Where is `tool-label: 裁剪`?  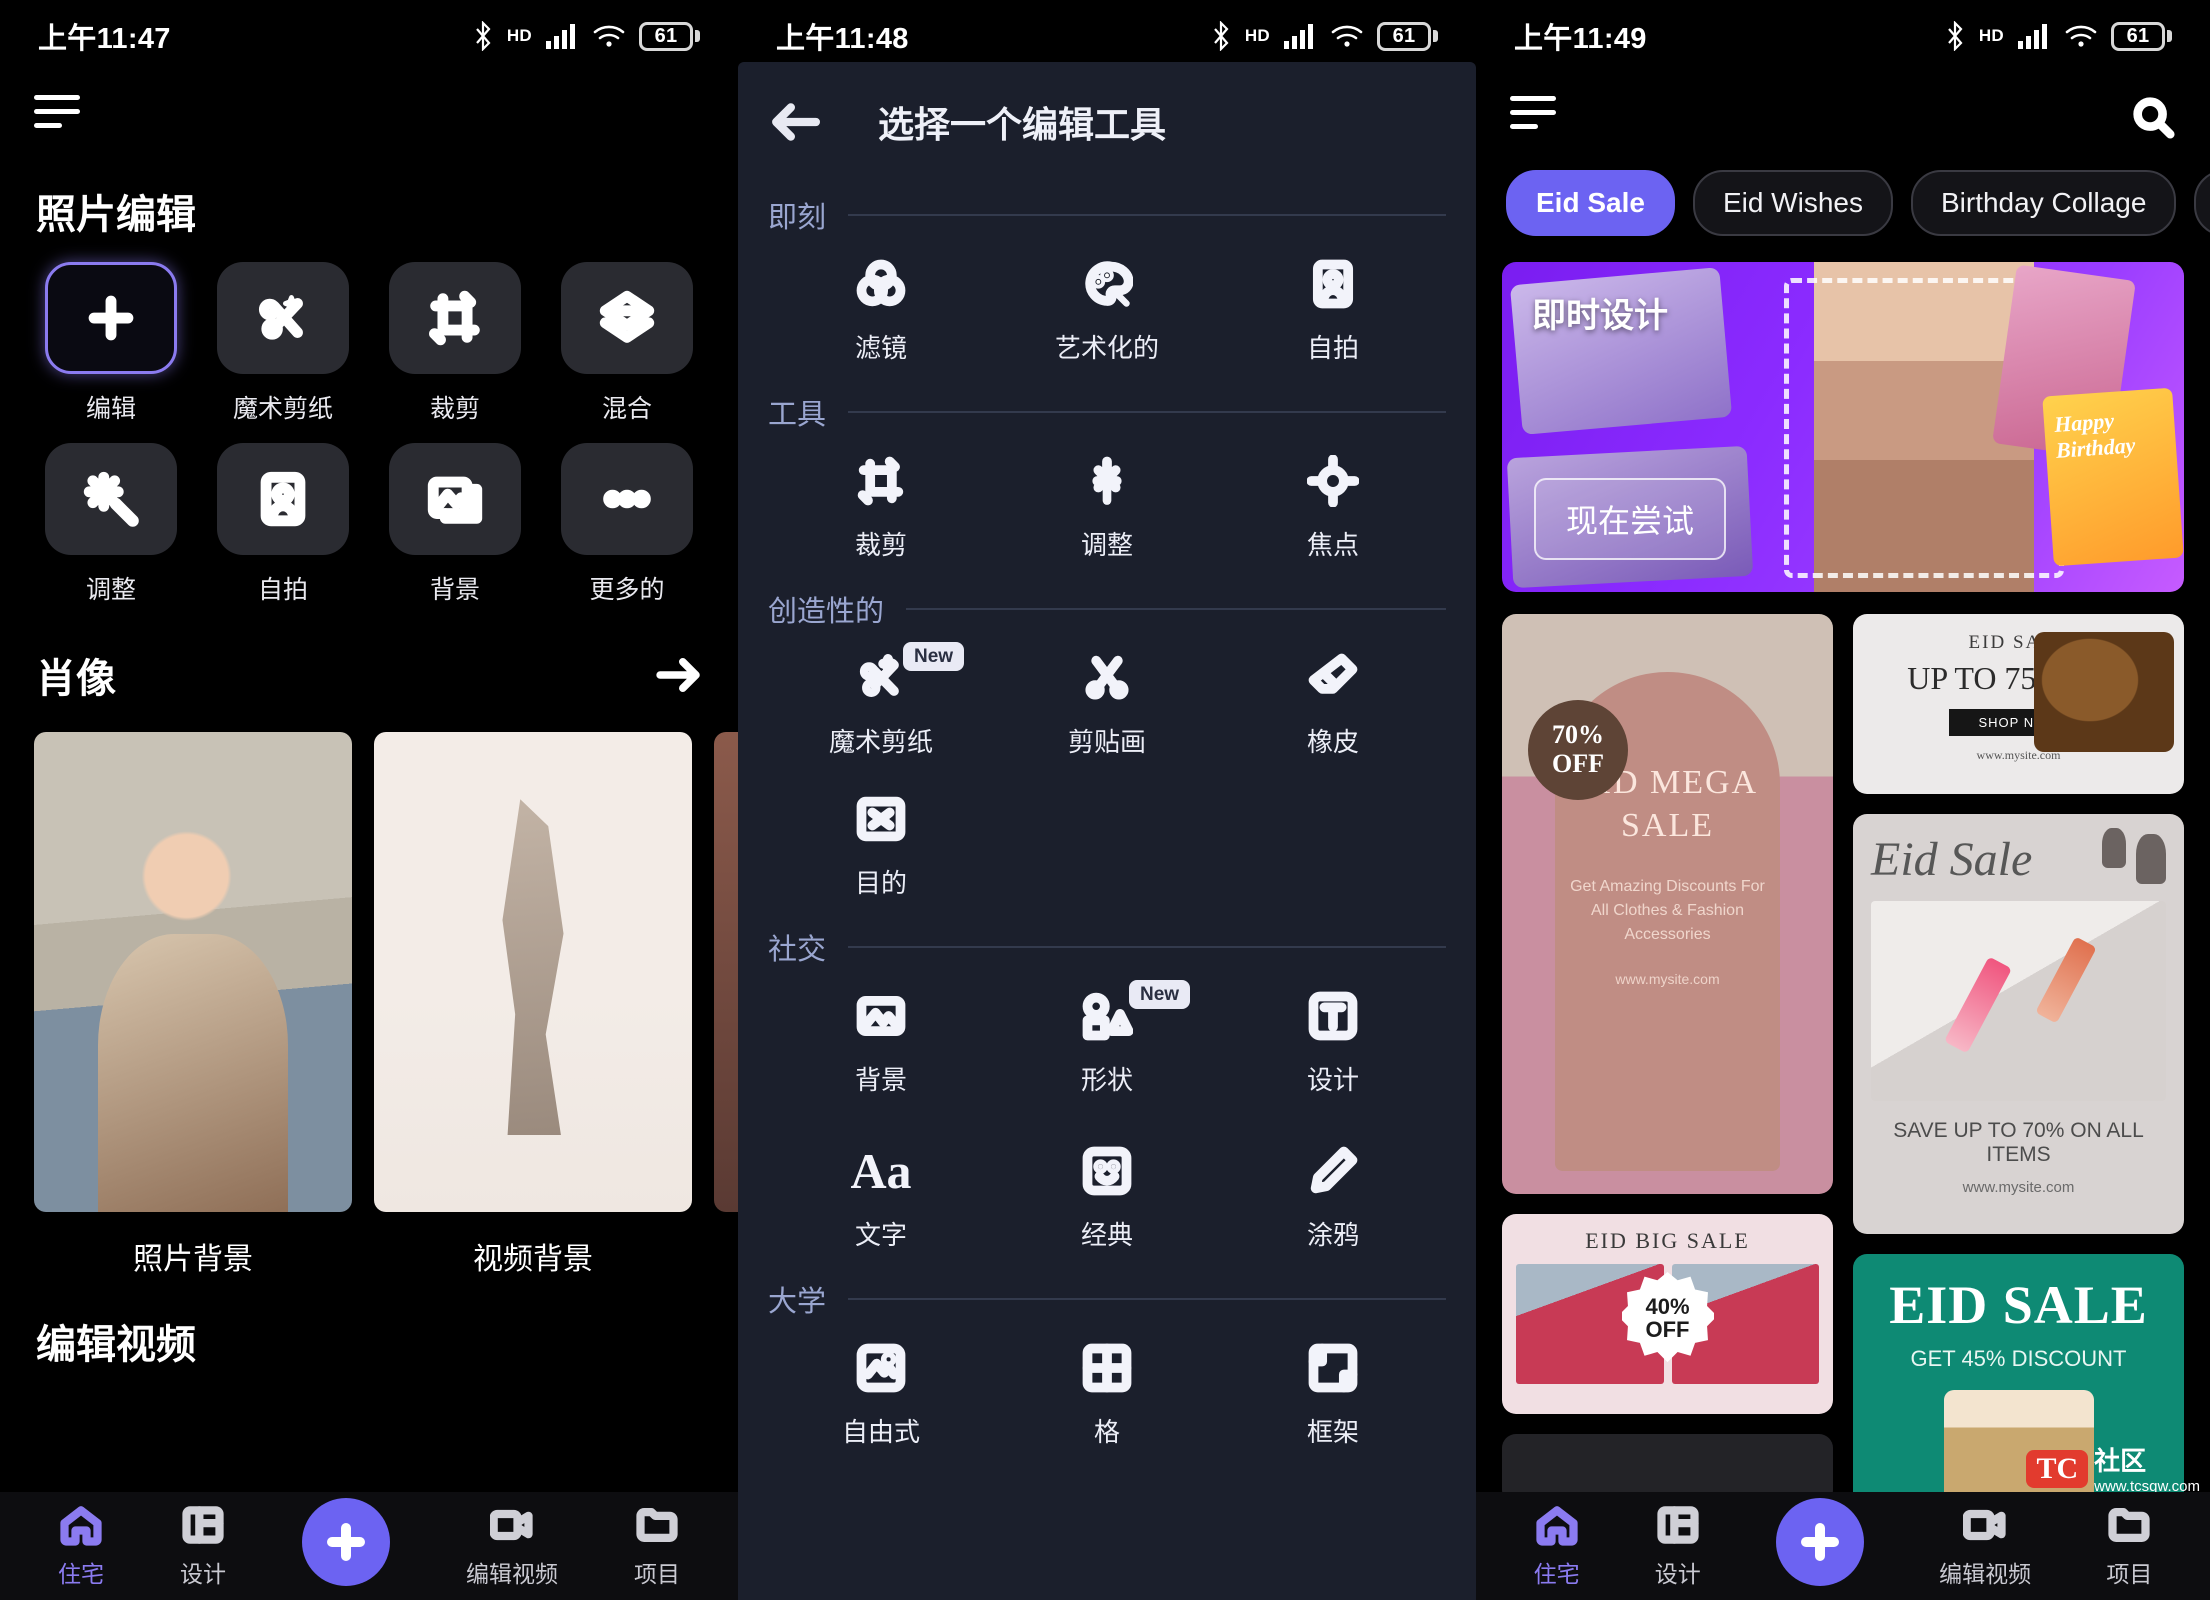
tool-label: 裁剪 is located at coordinates (880, 545).